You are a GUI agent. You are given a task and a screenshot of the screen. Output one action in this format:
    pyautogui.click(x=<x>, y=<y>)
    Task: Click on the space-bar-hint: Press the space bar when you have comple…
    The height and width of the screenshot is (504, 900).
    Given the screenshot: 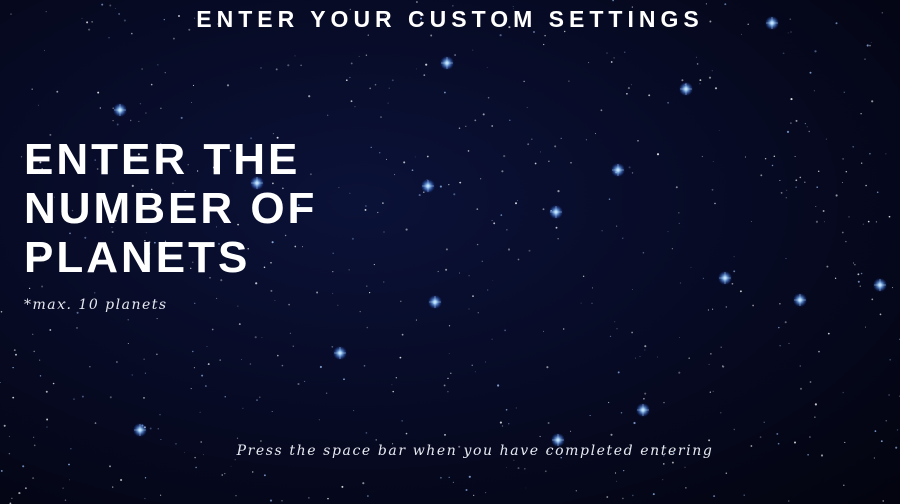 What is the action you would take?
    pyautogui.click(x=475, y=451)
    